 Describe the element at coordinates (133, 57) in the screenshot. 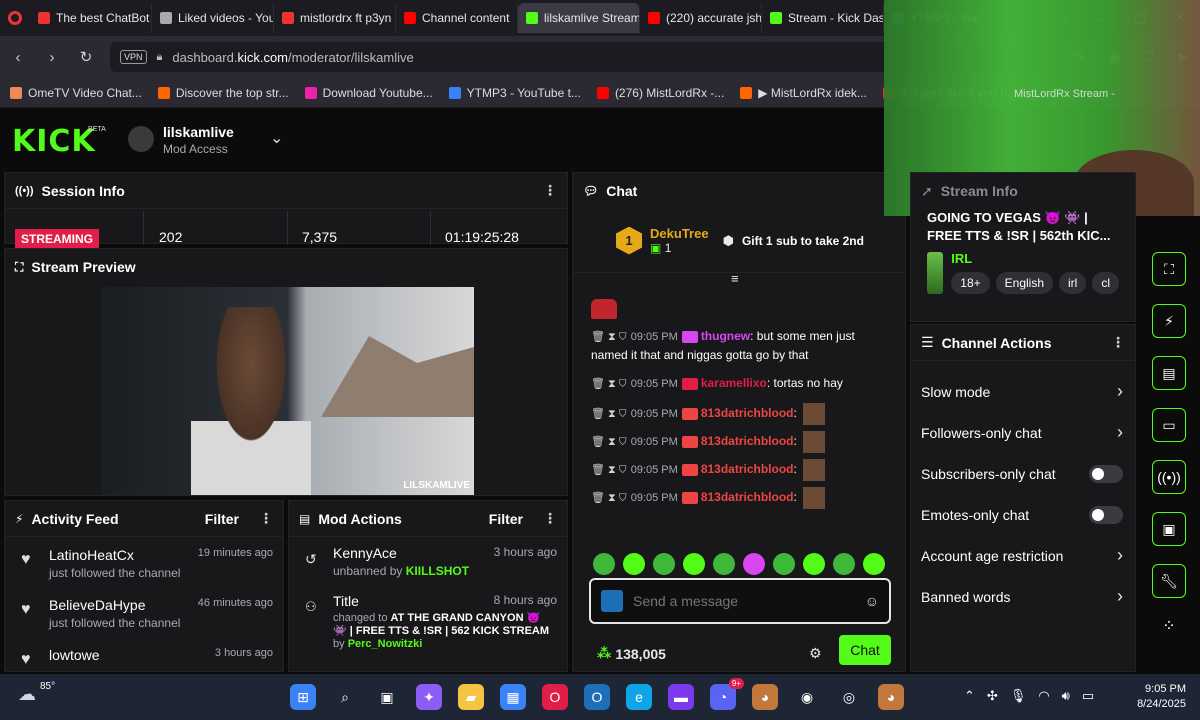

I see `vpn-badge: VPN` at that location.